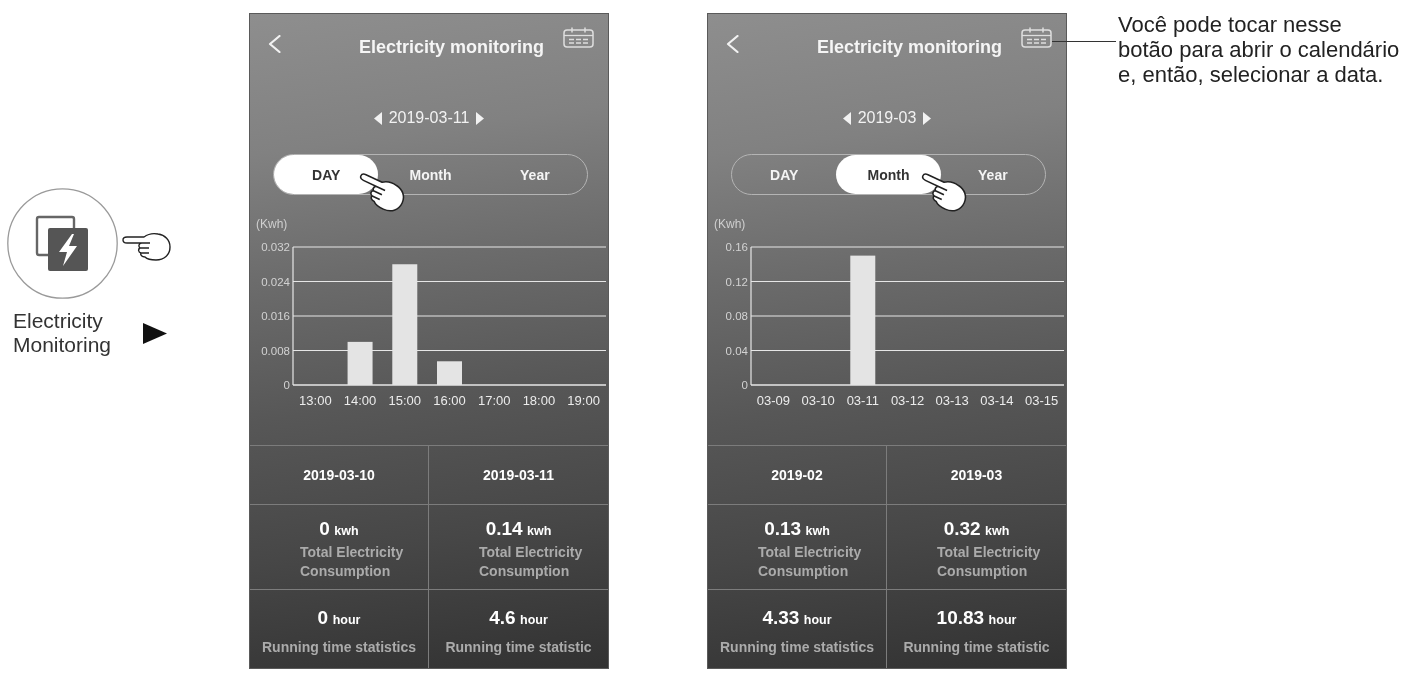 The height and width of the screenshot is (673, 1409). Describe the element at coordinates (976, 475) in the screenshot. I see `period-label: 2019-03` at that location.